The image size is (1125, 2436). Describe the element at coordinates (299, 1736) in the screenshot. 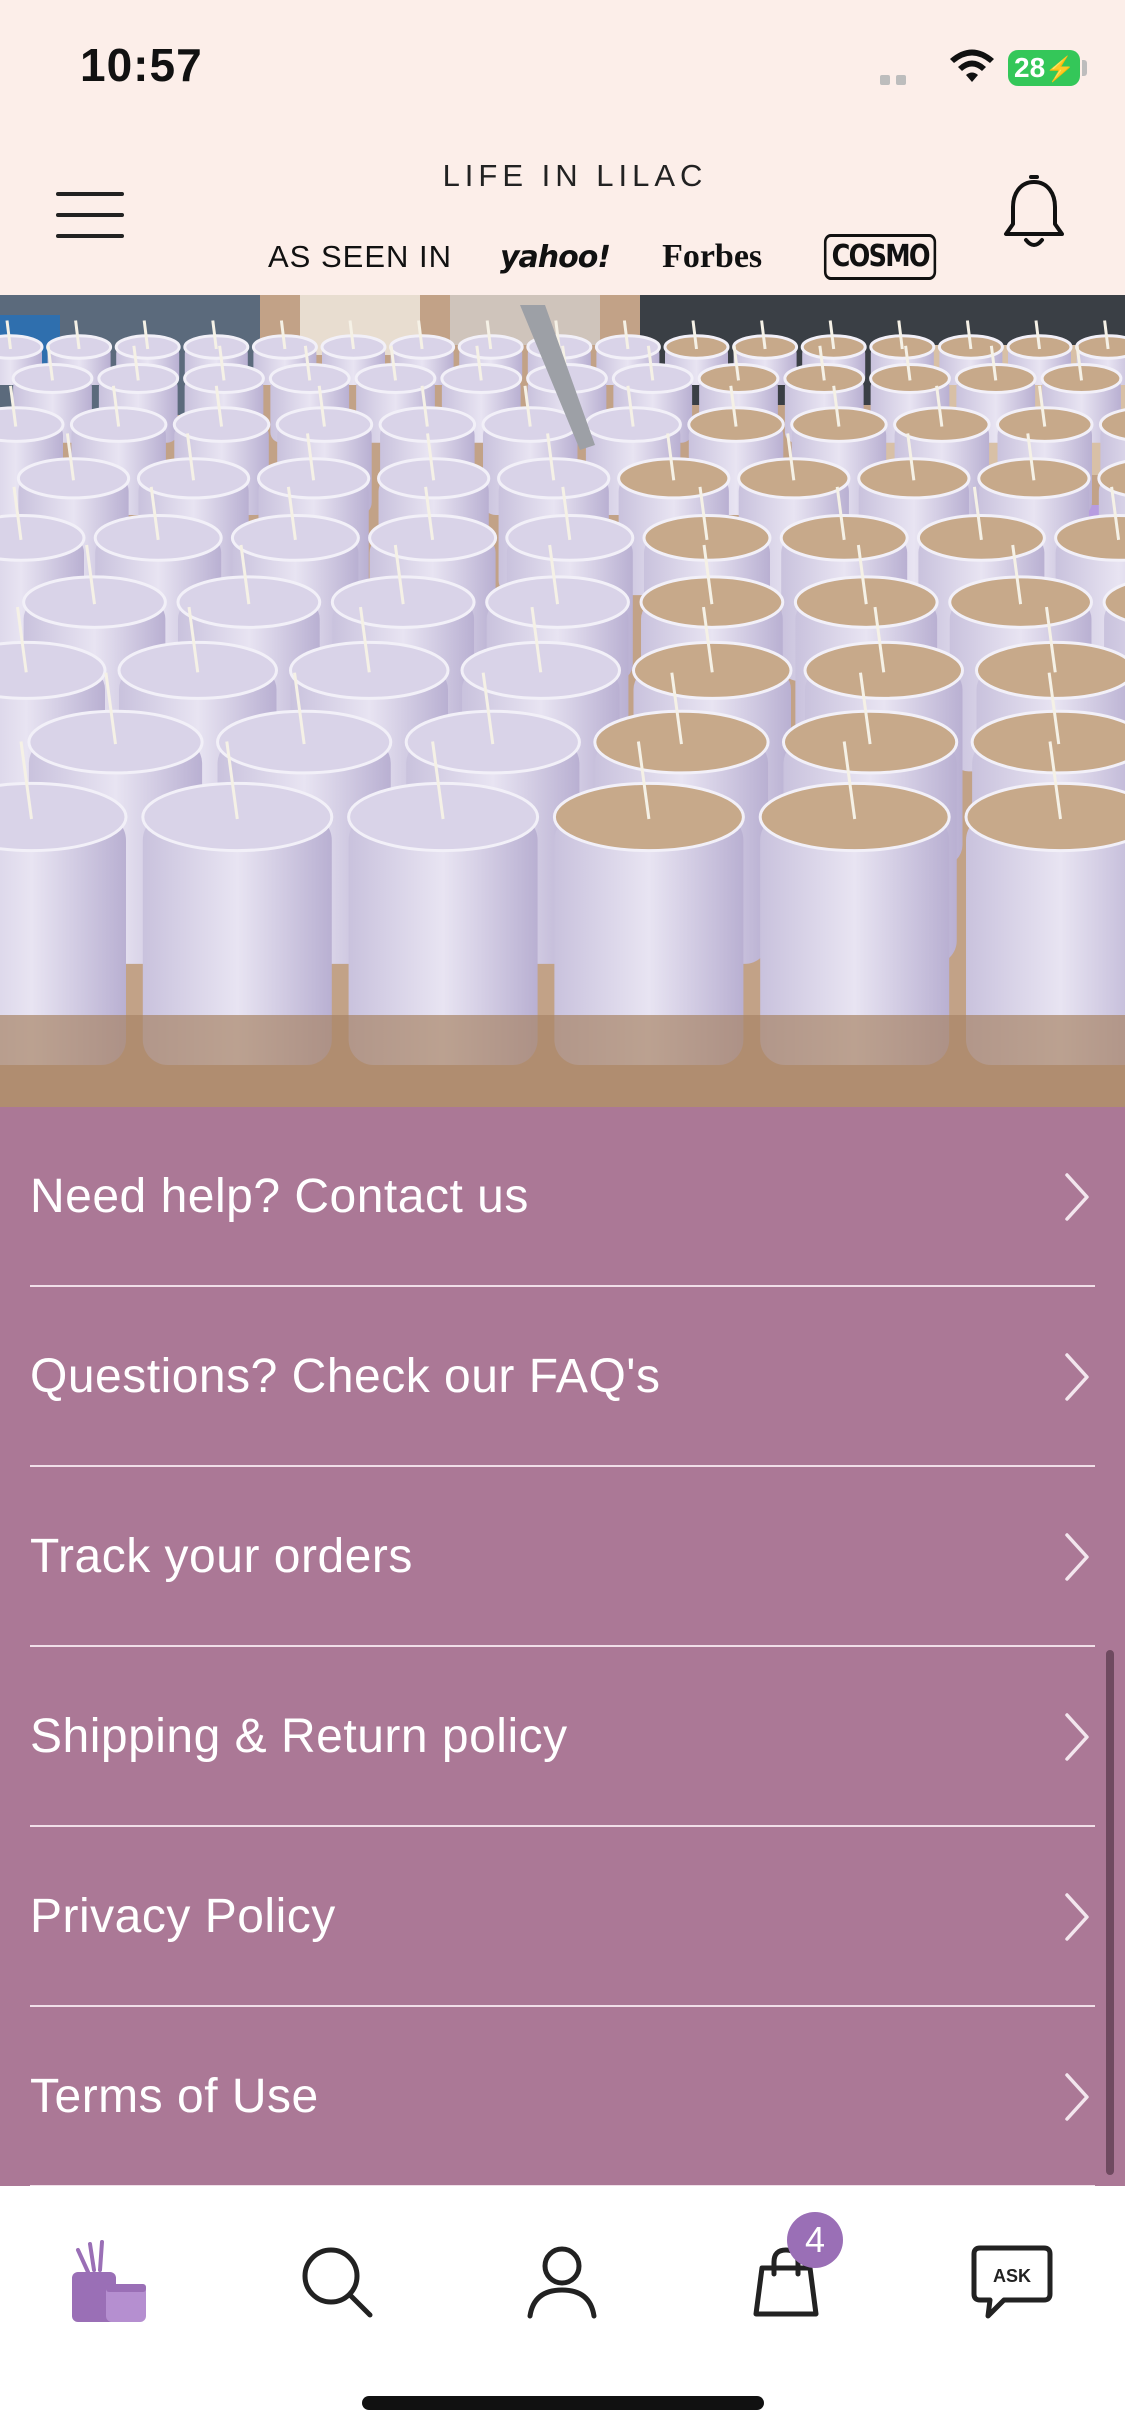

I see `shipping-return-label: Shipping & Return policy` at that location.